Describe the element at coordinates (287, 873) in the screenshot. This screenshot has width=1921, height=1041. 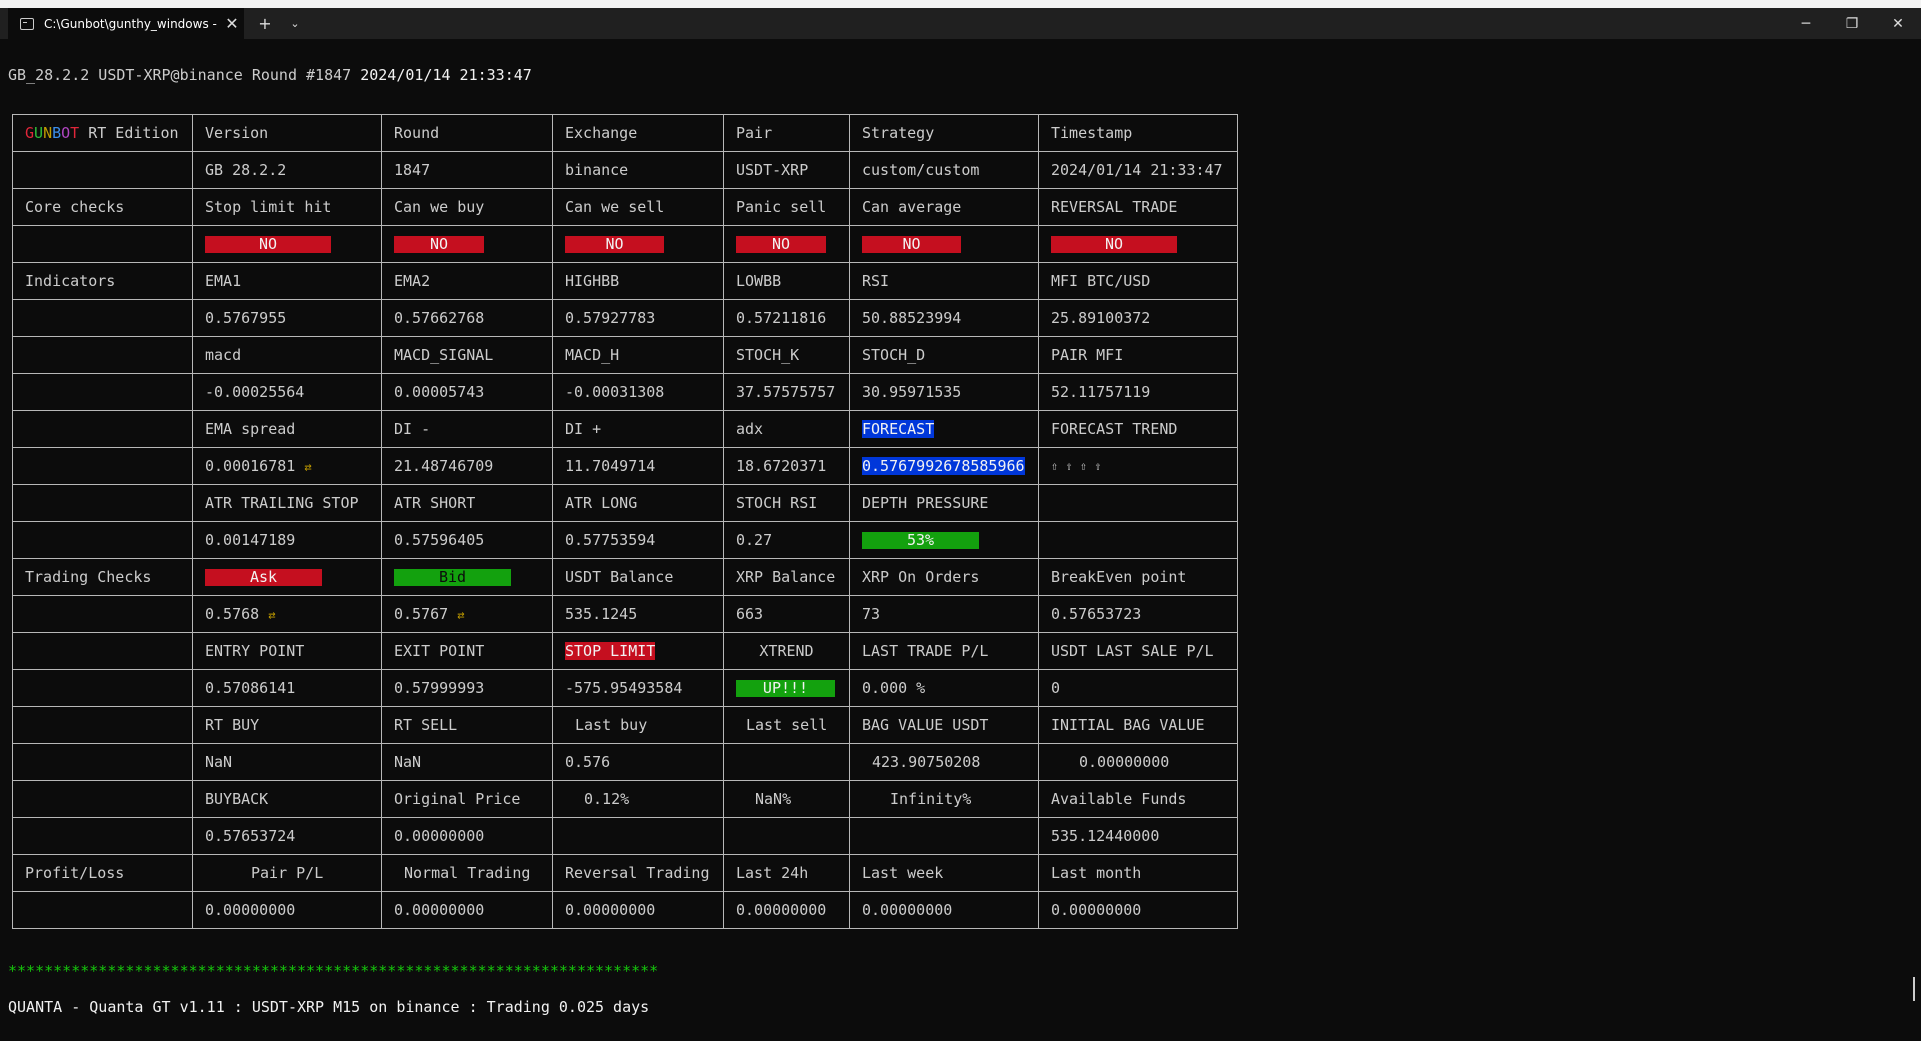
I see `table-header: Pair P/L` at that location.